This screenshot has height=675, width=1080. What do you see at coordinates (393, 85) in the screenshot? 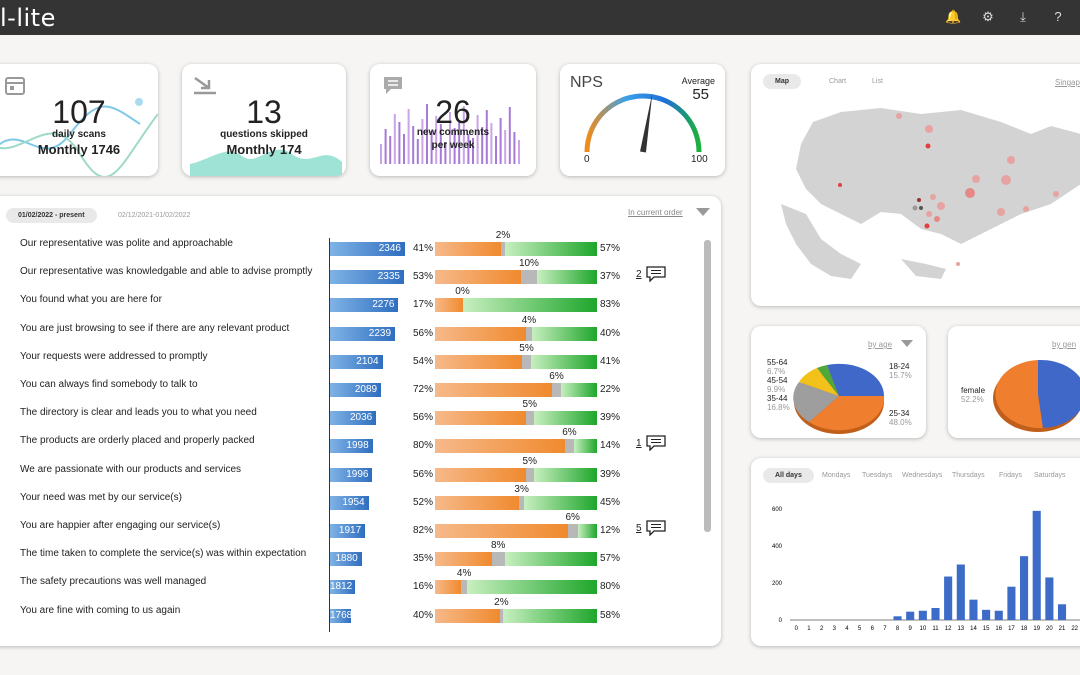
I see `comment-icon` at bounding box center [393, 85].